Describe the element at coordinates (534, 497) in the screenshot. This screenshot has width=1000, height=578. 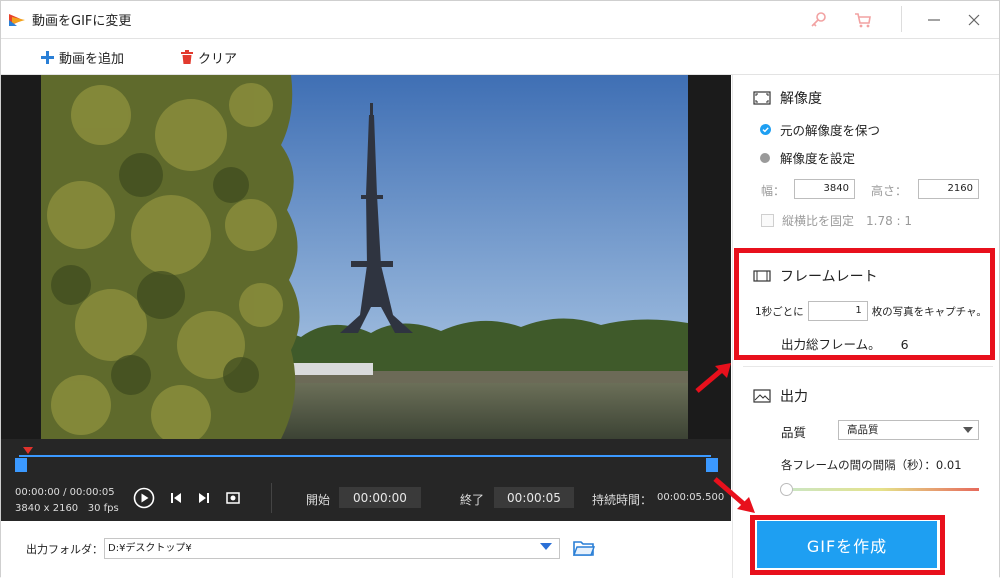
I see `end-time-input: 00:00:05` at that location.